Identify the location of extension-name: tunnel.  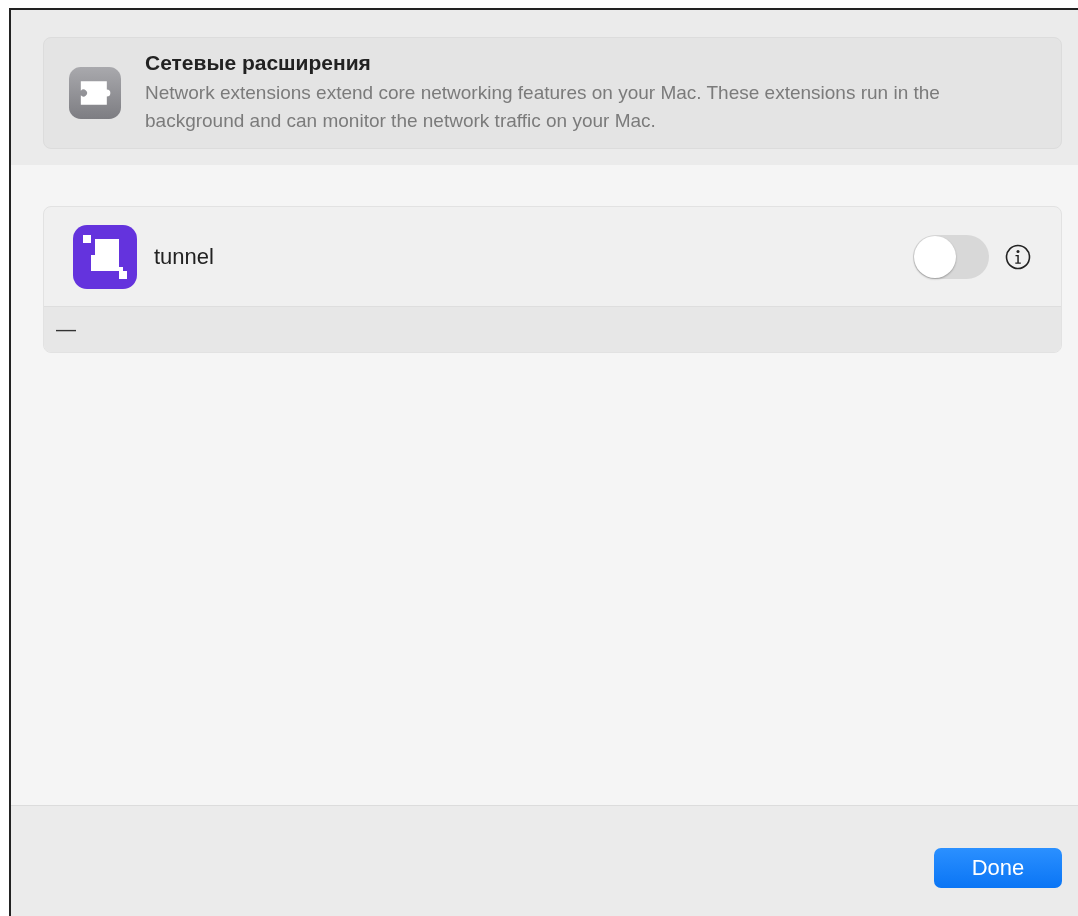
(184, 256).